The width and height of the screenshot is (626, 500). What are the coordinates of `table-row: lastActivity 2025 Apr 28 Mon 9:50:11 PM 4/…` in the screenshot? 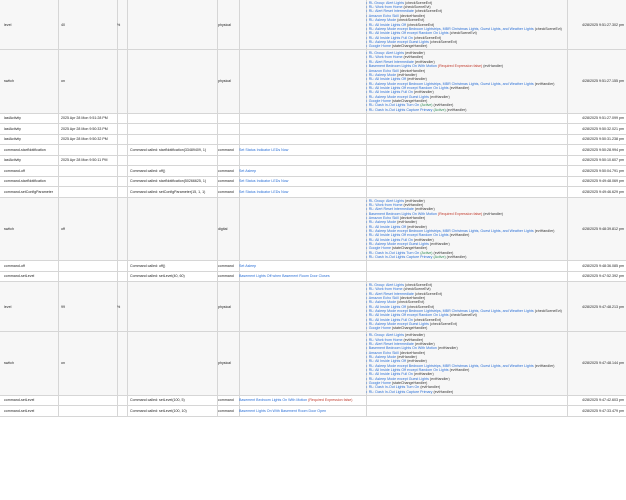 It's located at (313, 161).